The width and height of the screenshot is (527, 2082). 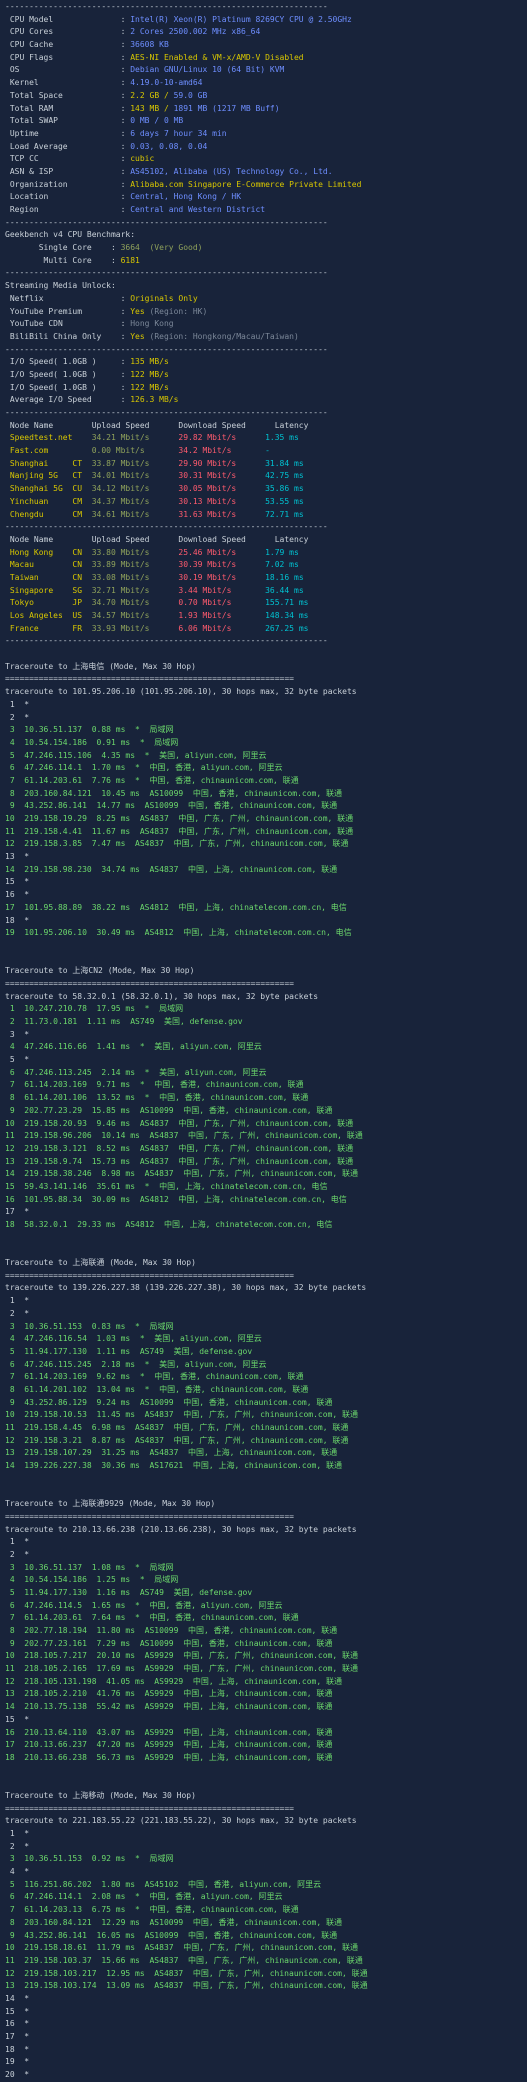 I want to click on terminal-text: 1 *, so click(x=17, y=1542).